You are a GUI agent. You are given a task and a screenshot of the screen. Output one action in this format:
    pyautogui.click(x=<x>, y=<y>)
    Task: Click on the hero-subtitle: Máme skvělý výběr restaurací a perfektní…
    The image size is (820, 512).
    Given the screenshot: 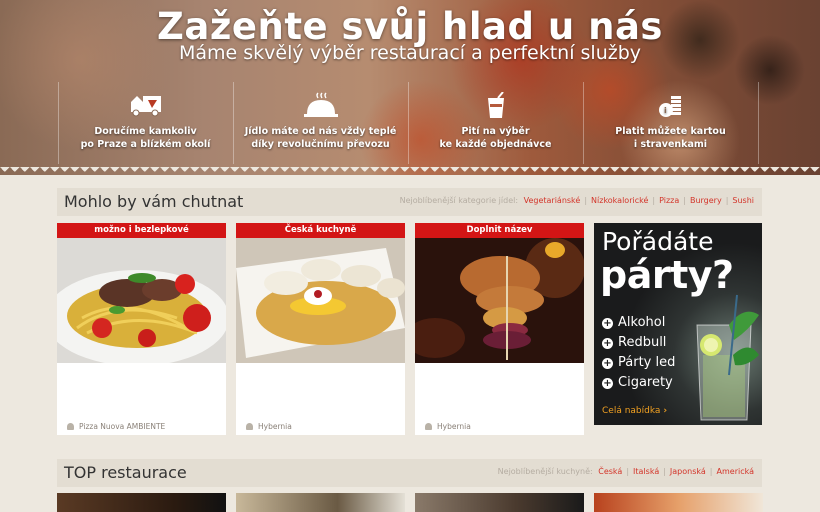 What is the action you would take?
    pyautogui.click(x=410, y=53)
    